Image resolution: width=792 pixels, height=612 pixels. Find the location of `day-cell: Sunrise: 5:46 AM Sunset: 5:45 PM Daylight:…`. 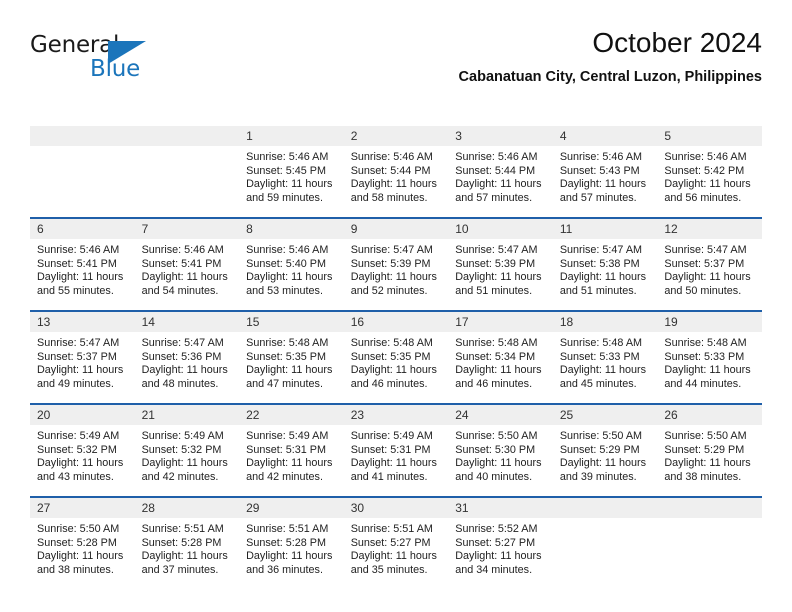

day-cell: Sunrise: 5:46 AM Sunset: 5:45 PM Daylight:… is located at coordinates (291, 181).